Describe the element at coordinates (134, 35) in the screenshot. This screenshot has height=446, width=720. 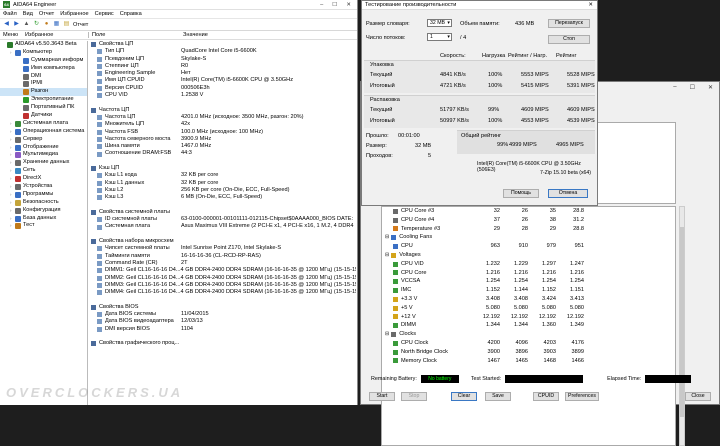
I see `column-field: Поле` at that location.